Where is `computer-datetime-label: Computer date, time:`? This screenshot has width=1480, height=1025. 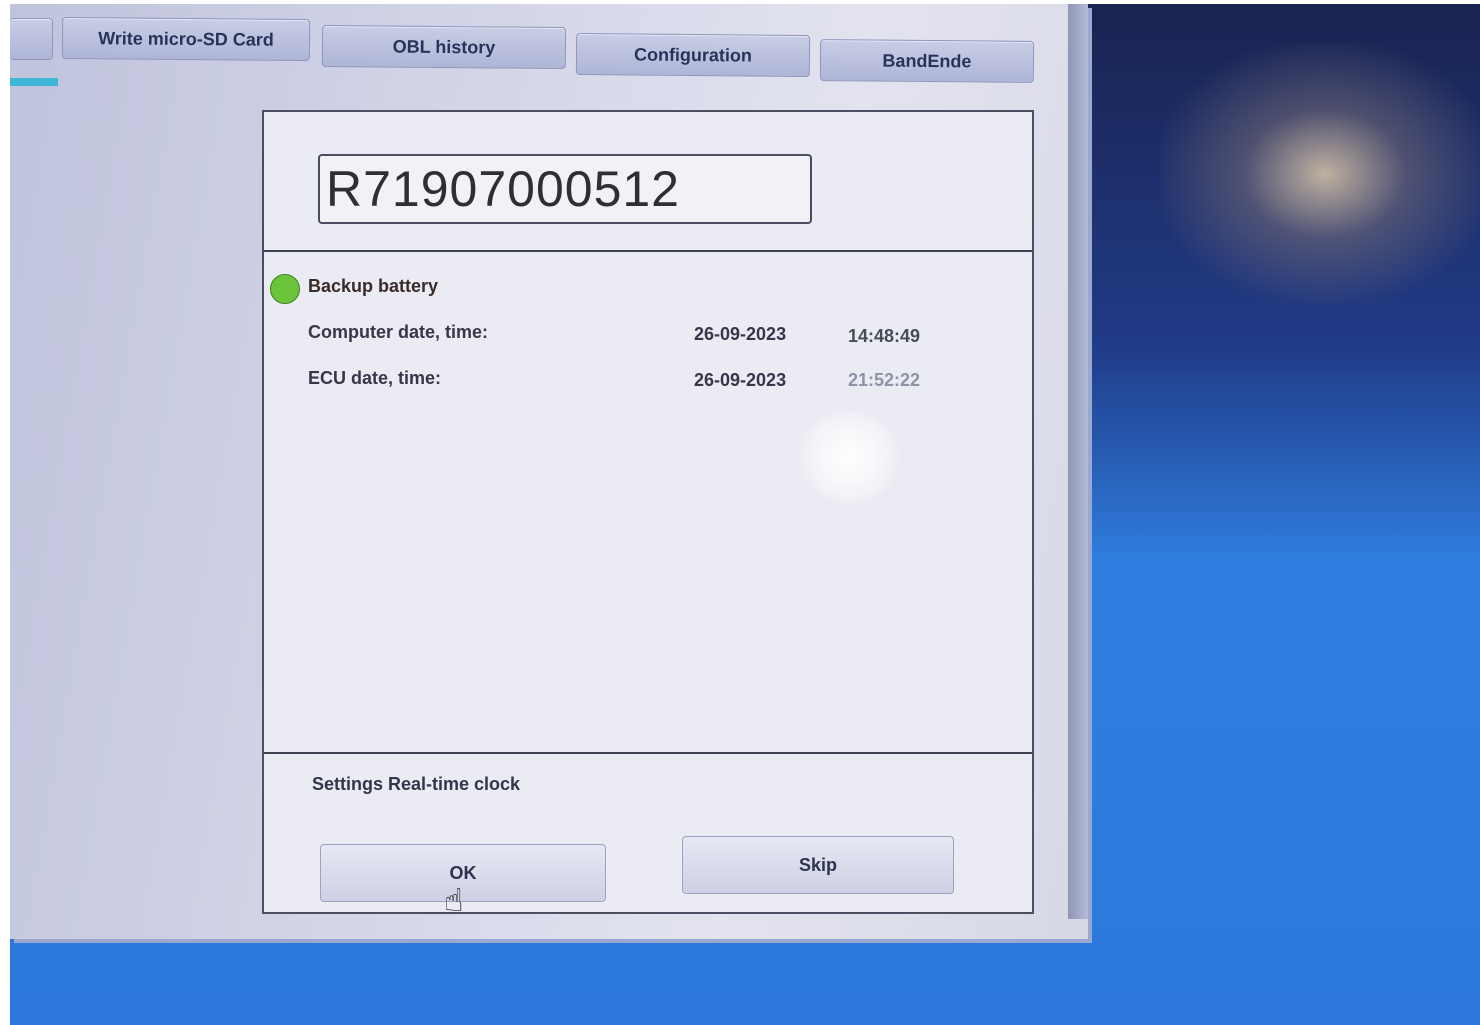
computer-datetime-label: Computer date, time: is located at coordinates (398, 332).